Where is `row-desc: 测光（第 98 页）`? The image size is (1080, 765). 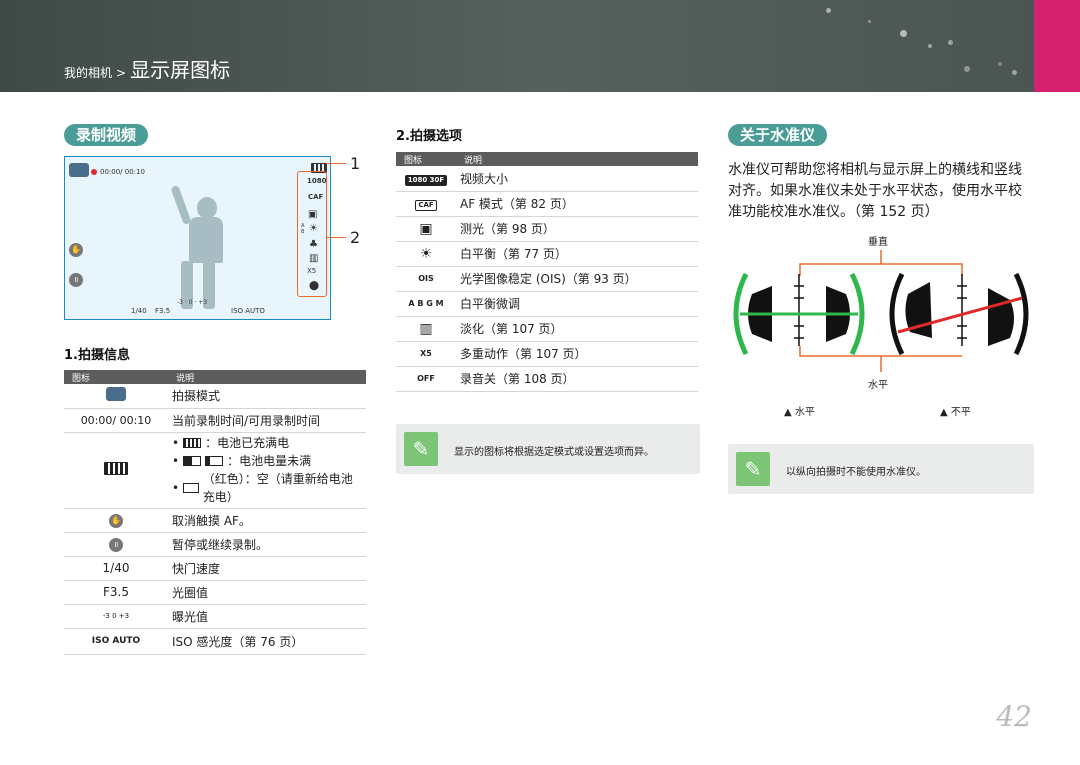
row-desc: 测光（第 98 页） is located at coordinates (577, 229).